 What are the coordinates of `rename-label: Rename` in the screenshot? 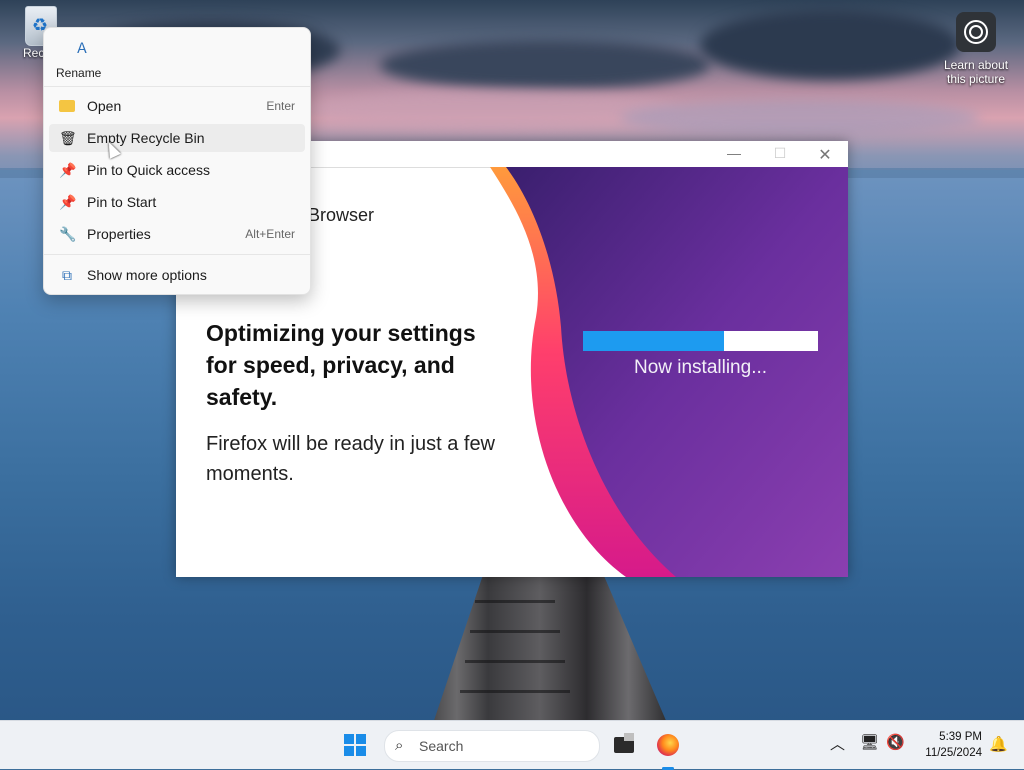 It's located at (79, 73).